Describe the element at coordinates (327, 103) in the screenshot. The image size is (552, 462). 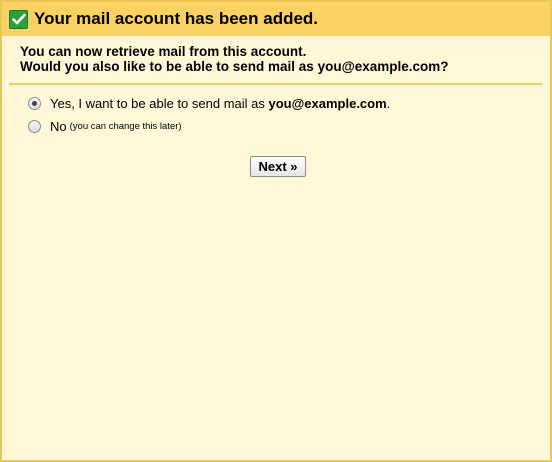
I see `option-yes-email: you@example.com` at that location.